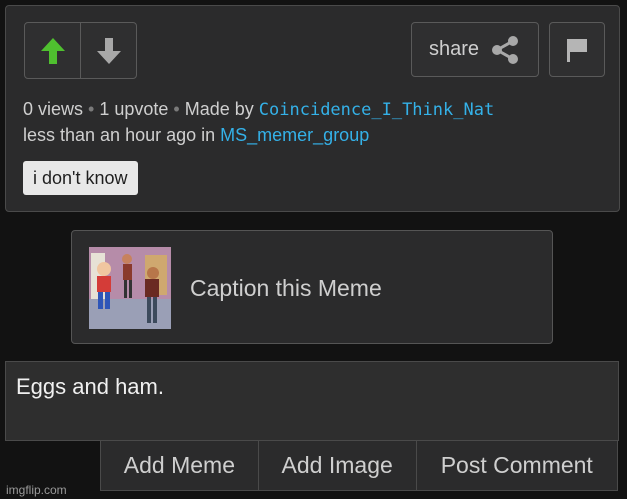 The image size is (627, 499). I want to click on flag-icon, so click(577, 50).